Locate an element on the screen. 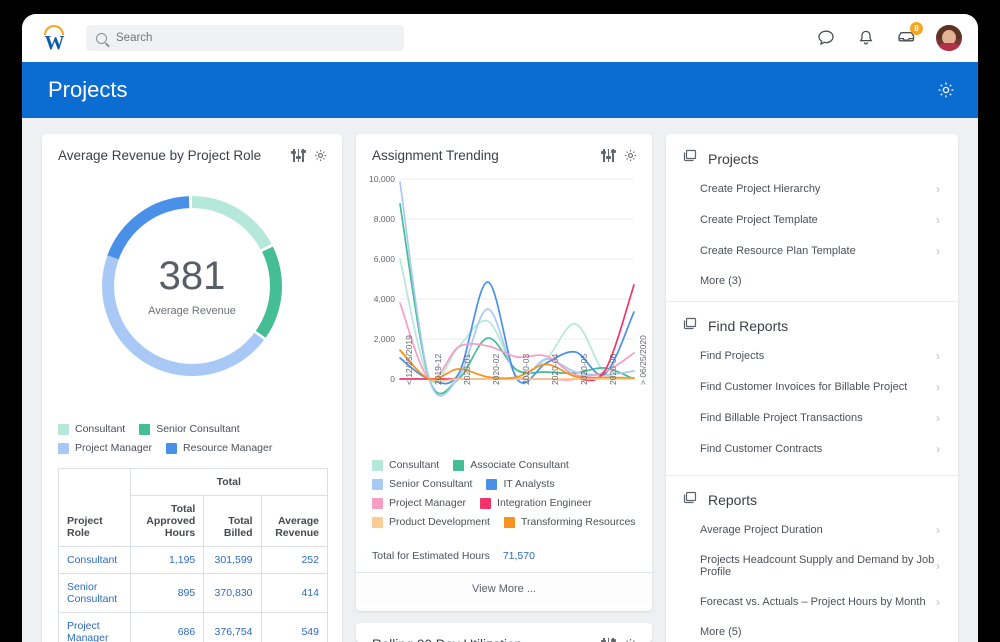 This screenshot has width=1000, height=642. svg-text: 4,000 is located at coordinates (385, 299).